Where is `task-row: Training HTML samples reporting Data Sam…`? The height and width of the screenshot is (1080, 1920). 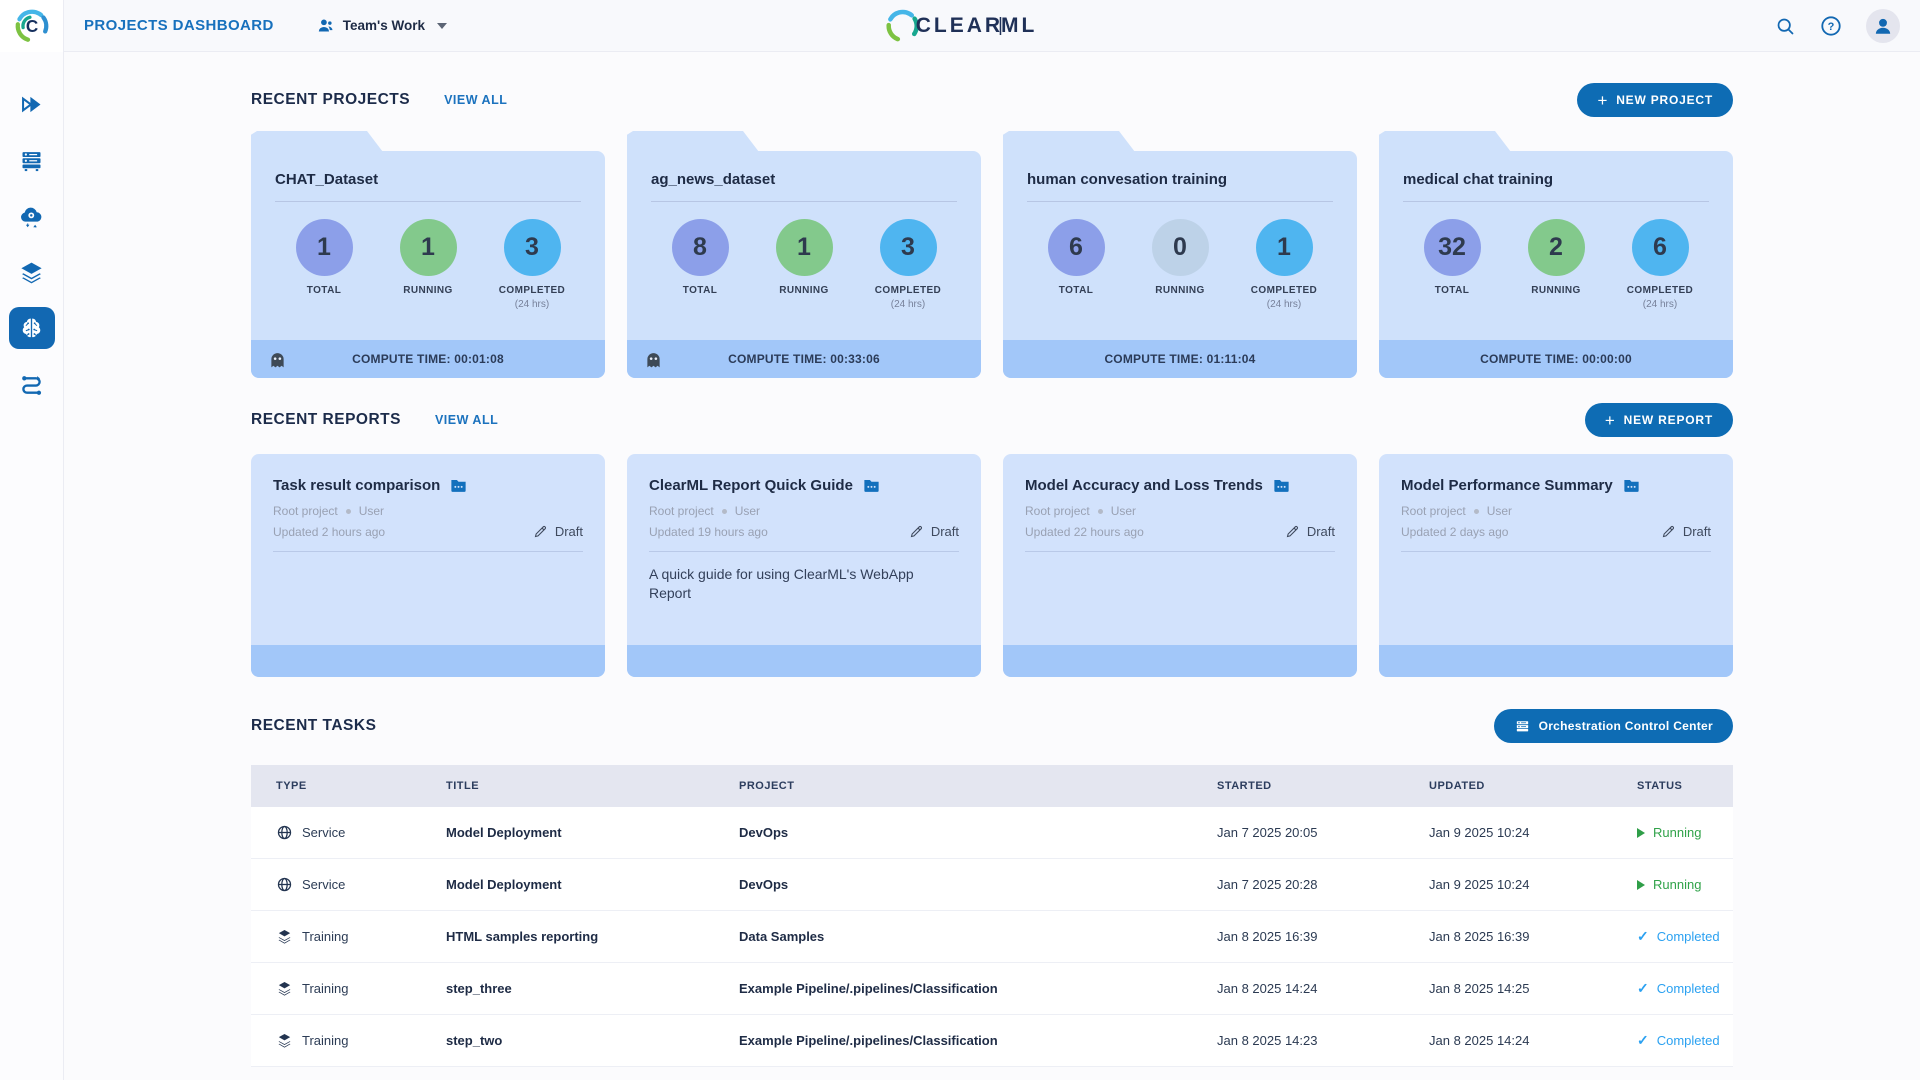
task-row: Training HTML samples reporting Data Sam… is located at coordinates (992, 937).